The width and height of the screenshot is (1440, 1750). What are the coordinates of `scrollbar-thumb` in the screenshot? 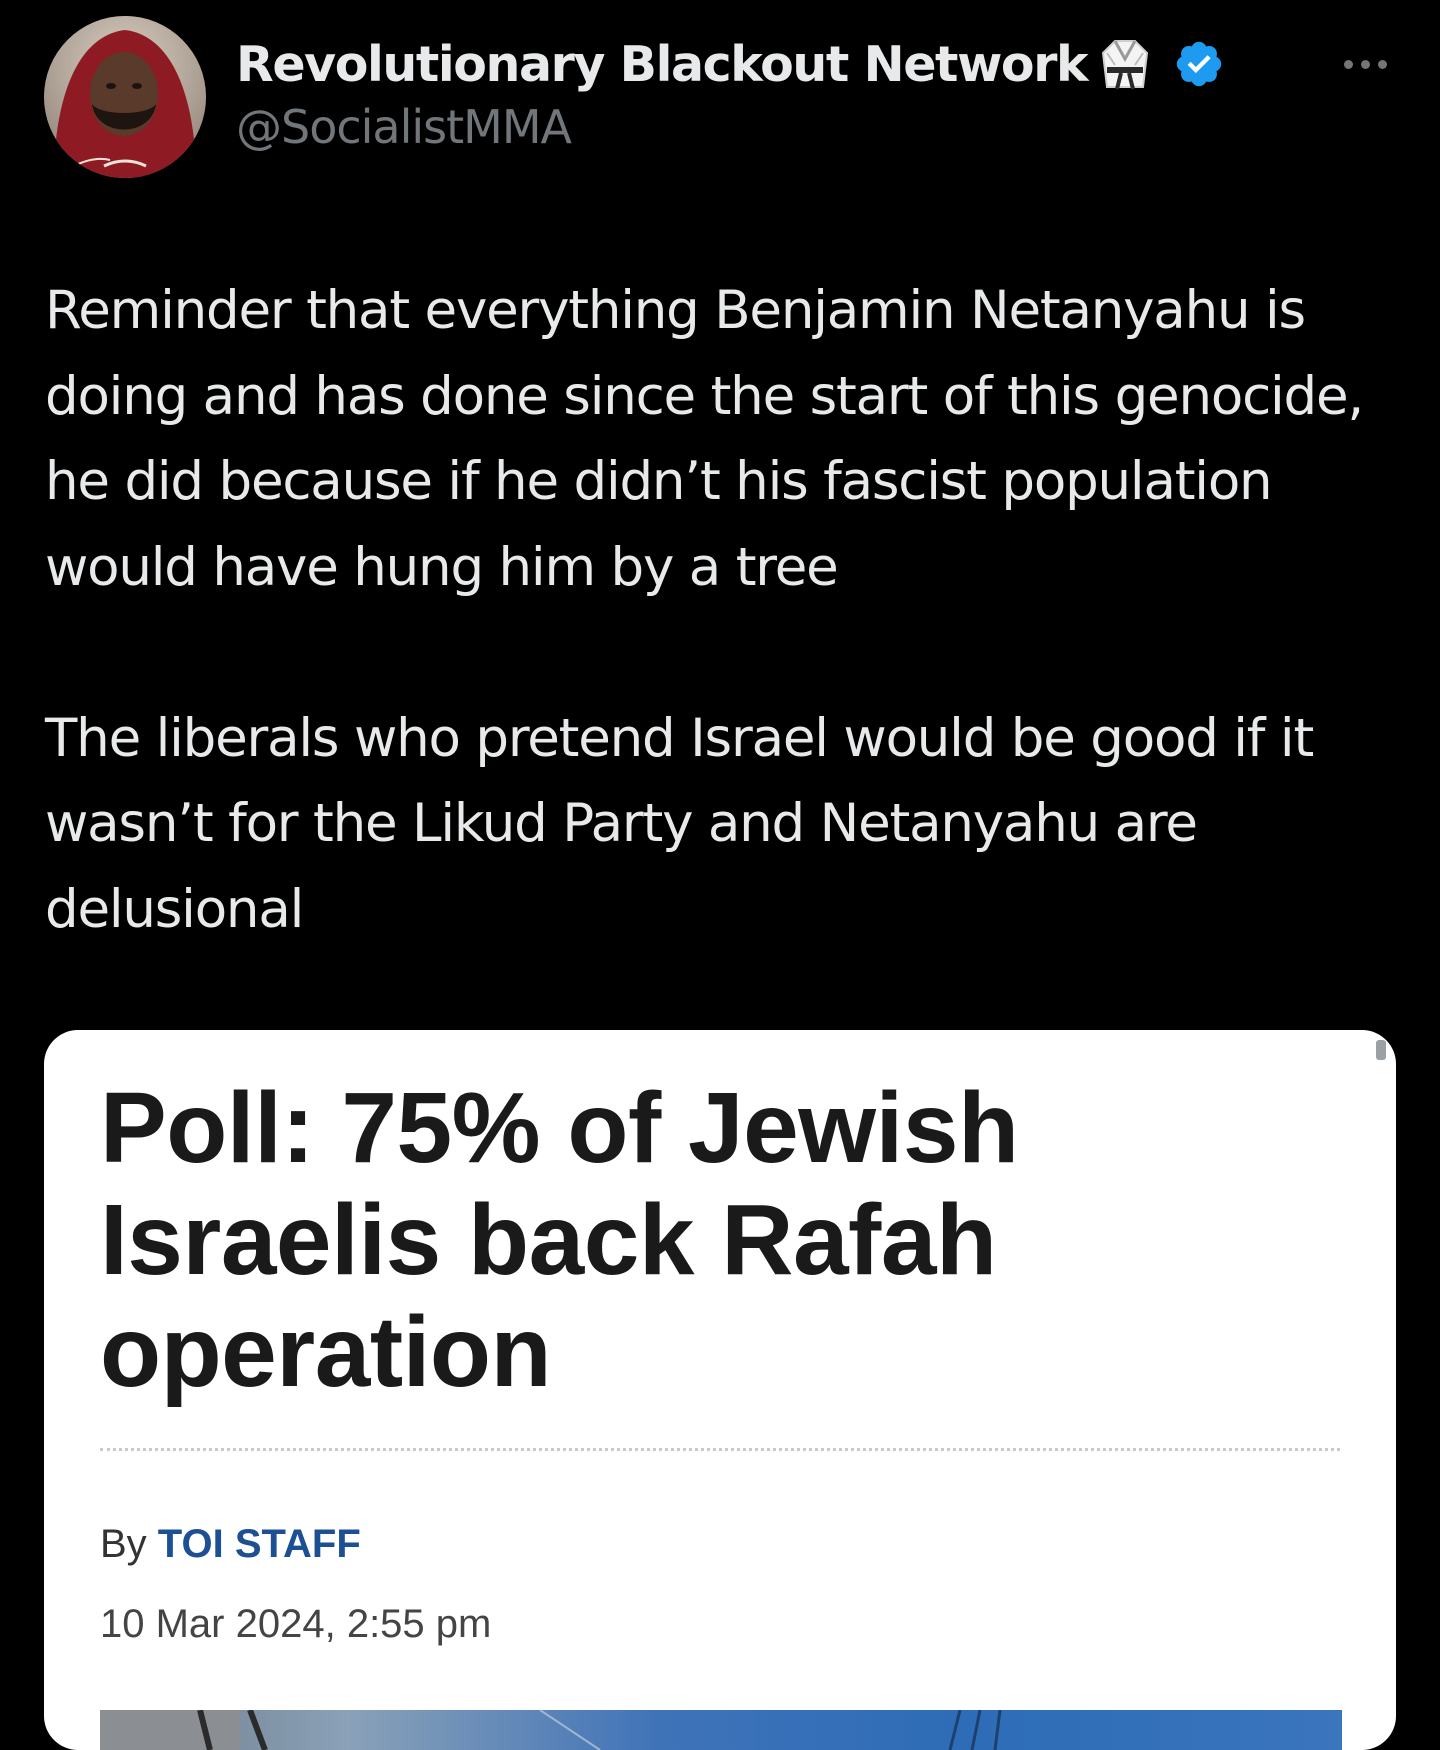 It's located at (1381, 1050).